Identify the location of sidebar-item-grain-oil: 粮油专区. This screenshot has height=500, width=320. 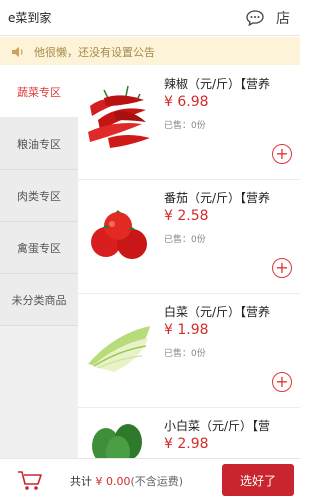
(39, 144).